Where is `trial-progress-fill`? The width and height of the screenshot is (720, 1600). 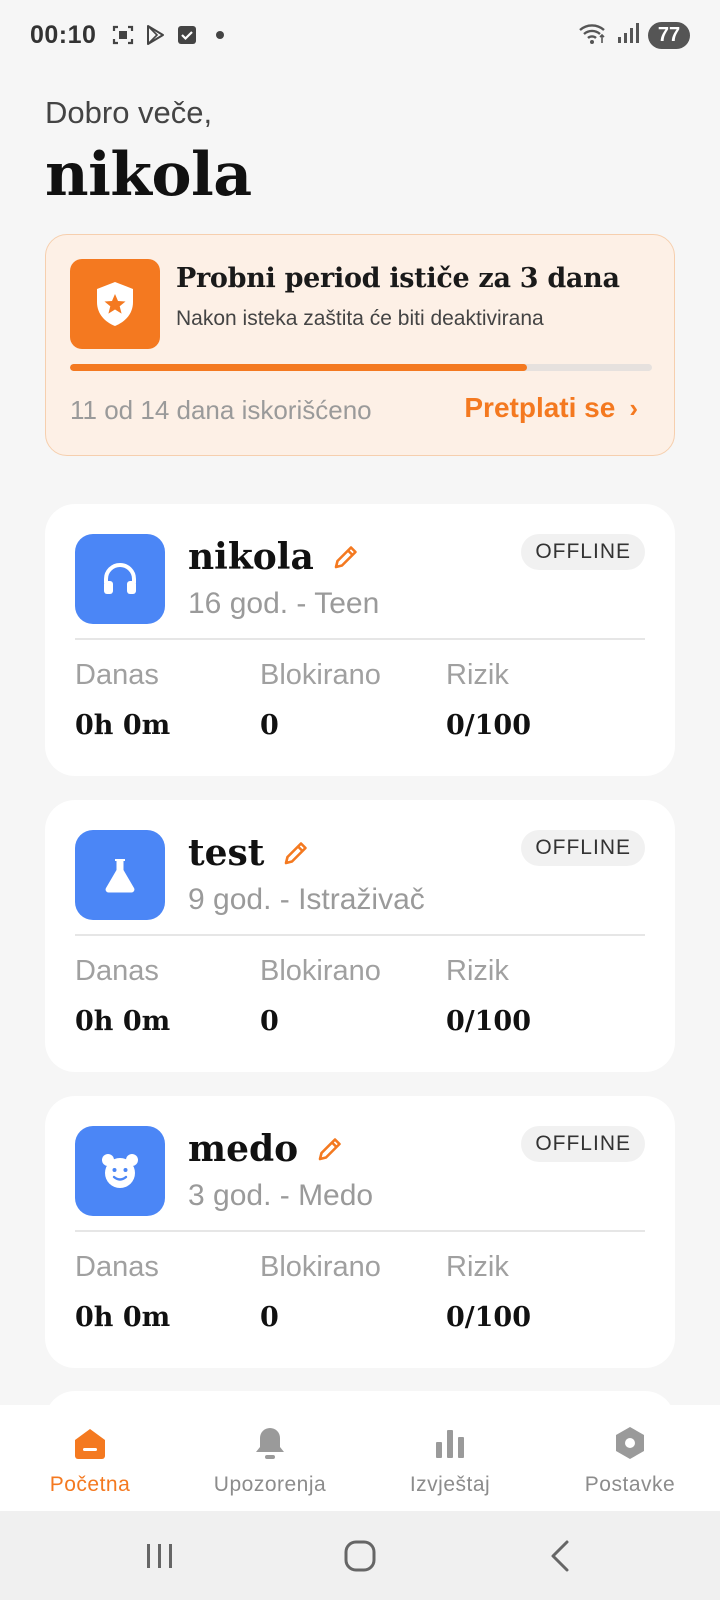
trial-progress-fill is located at coordinates (299, 367).